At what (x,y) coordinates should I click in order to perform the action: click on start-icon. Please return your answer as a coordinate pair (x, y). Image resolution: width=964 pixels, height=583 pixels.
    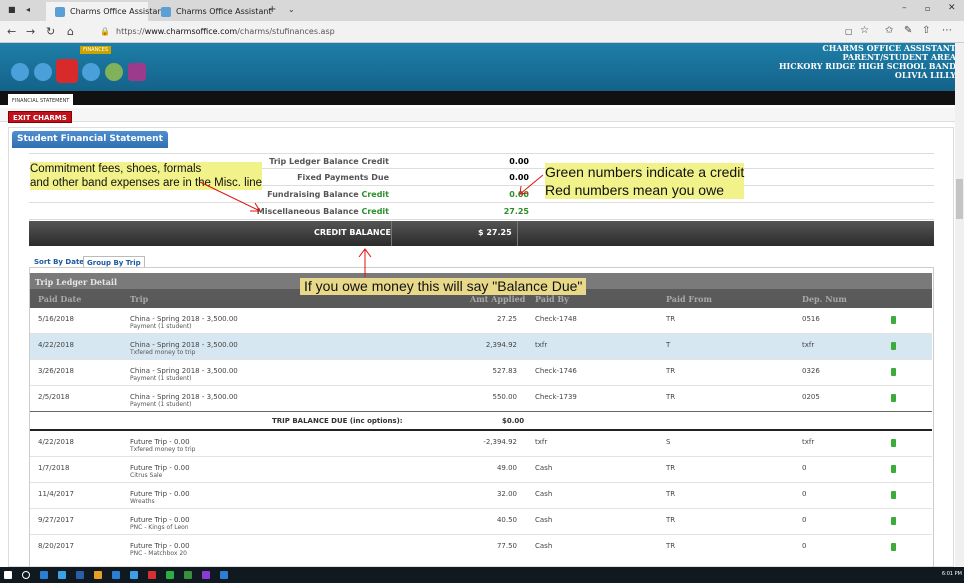
    Looking at the image, I should click on (8, 575).